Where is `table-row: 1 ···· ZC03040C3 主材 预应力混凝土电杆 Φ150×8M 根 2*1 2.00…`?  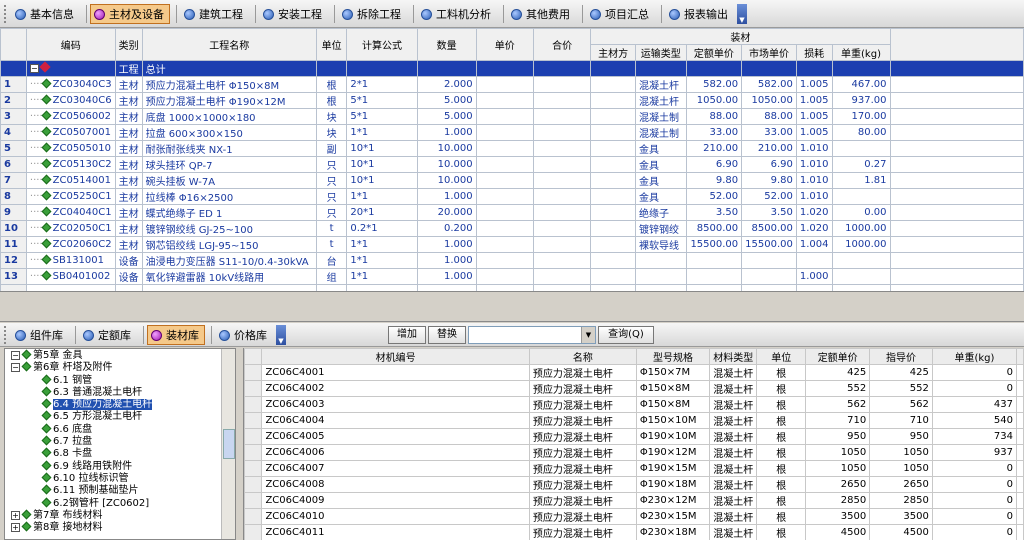
table-row: 1 ···· ZC03040C3 主材 预应力混凝土电杆 Φ150×8M 根 2*1 2.00… is located at coordinates (512, 84).